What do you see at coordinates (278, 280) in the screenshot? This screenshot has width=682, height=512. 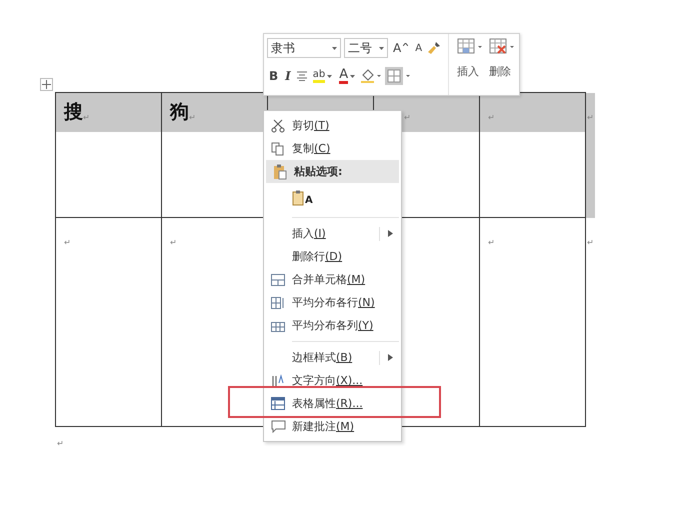 I see `merge-cells-icon` at bounding box center [278, 280].